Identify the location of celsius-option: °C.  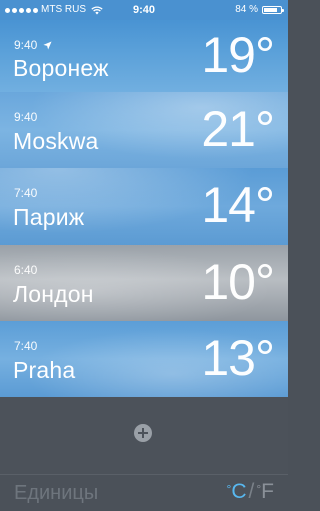
(237, 492).